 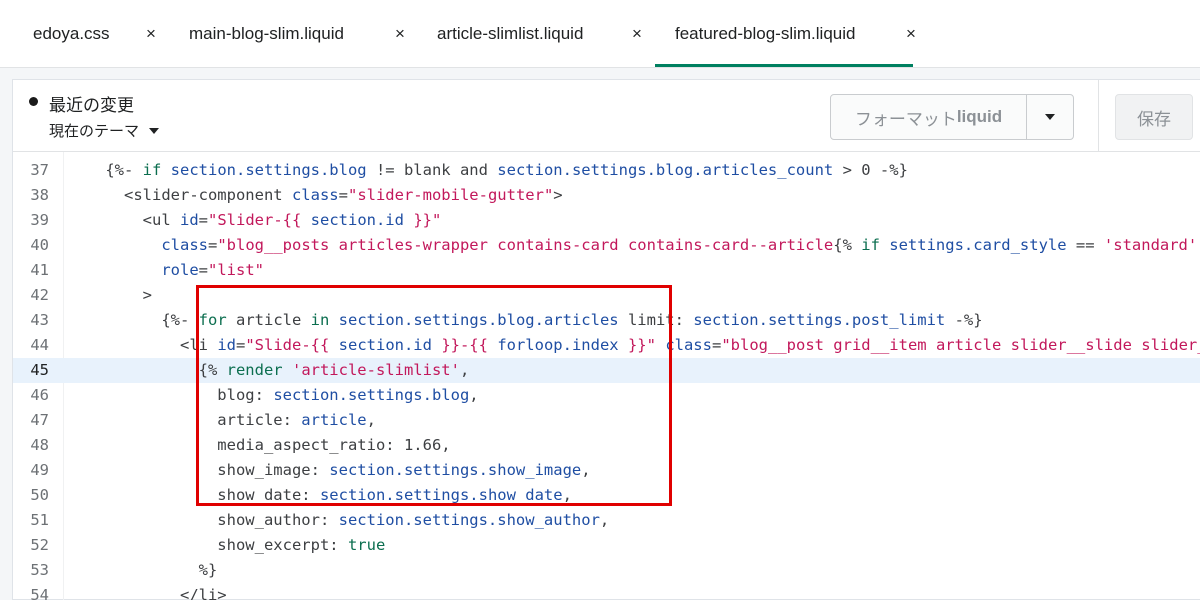 I want to click on code-line: 52 show_excerpt: true, so click(x=606, y=545).